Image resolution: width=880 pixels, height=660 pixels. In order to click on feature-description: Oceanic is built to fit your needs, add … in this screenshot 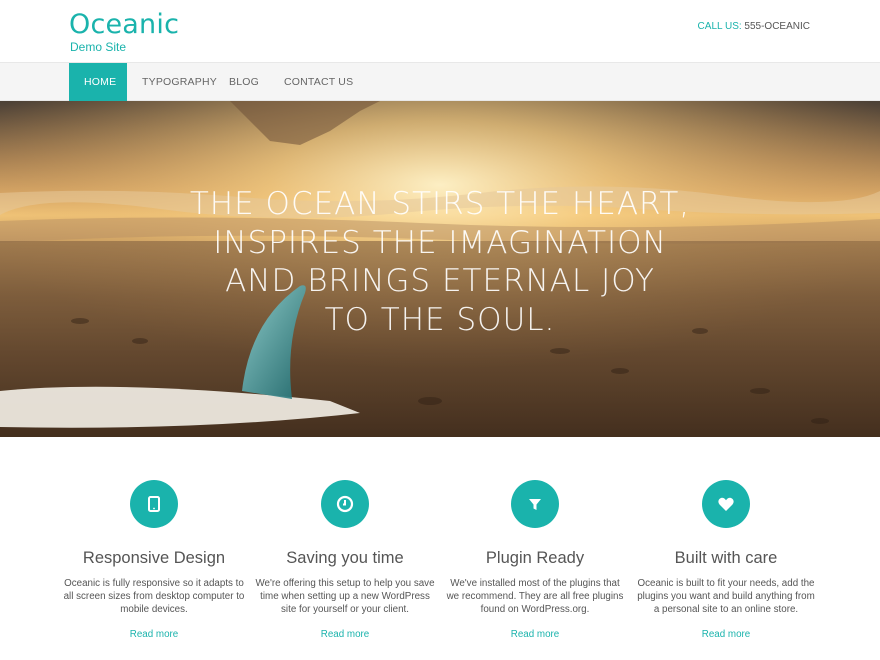, I will do `click(726, 596)`.